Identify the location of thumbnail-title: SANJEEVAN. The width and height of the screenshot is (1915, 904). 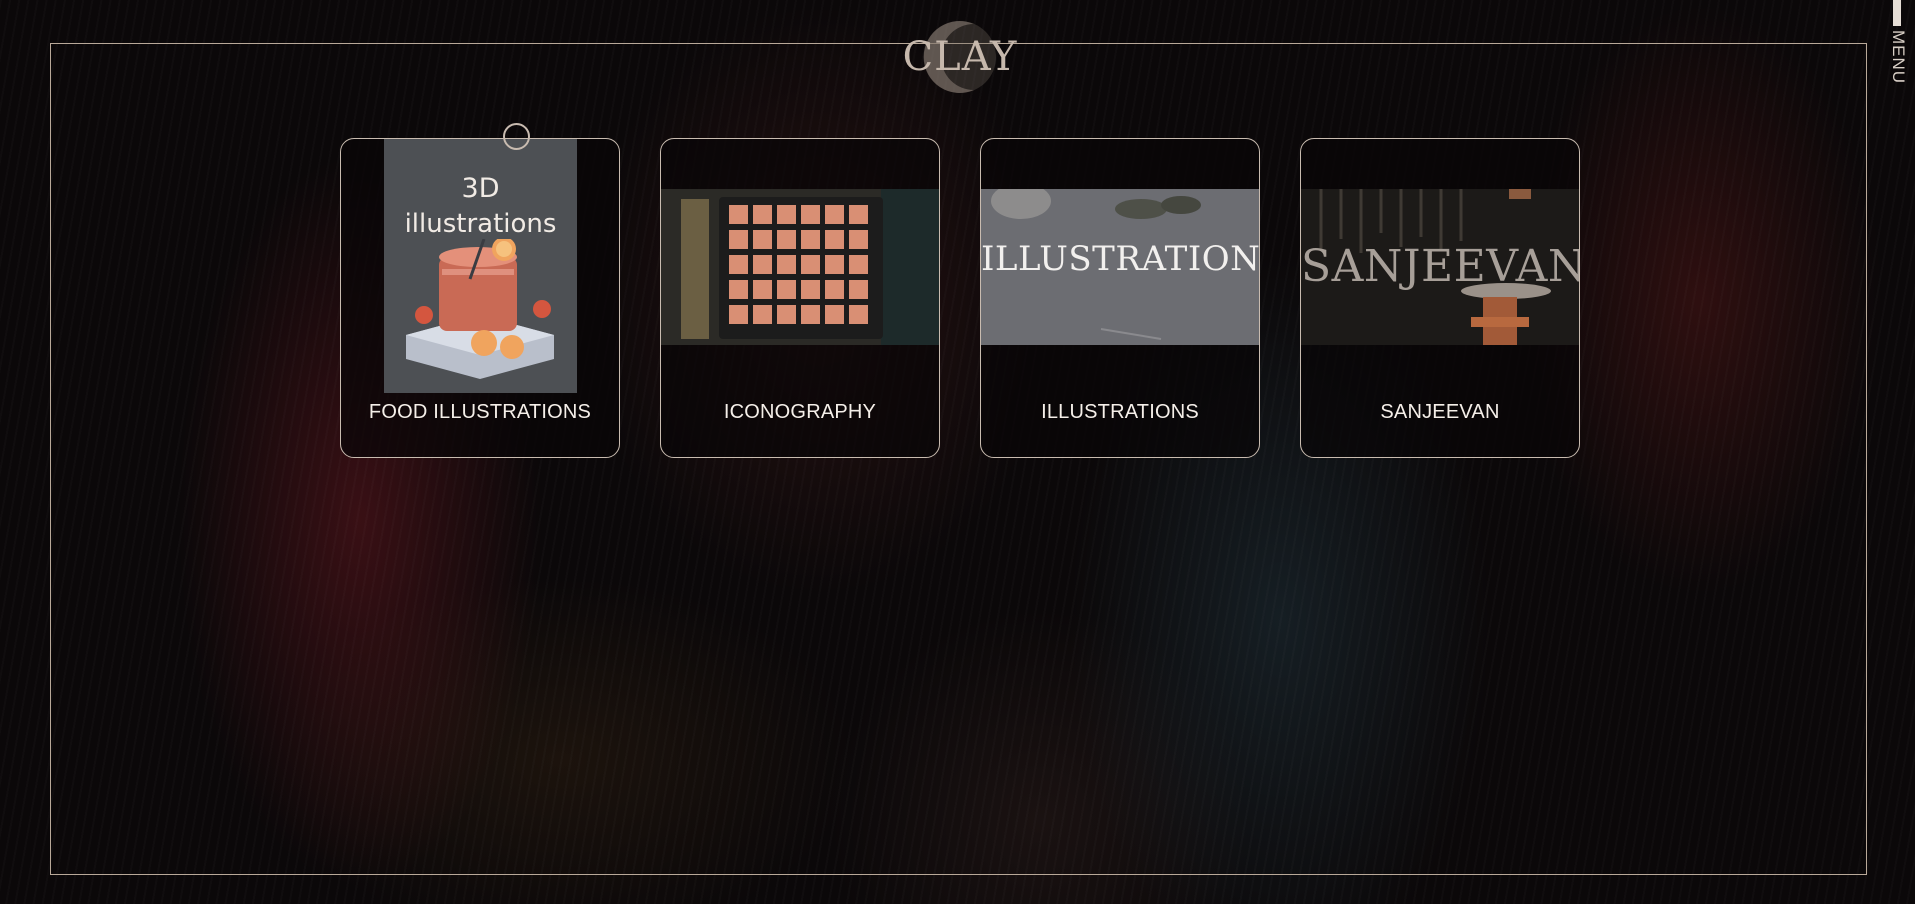
(1440, 266).